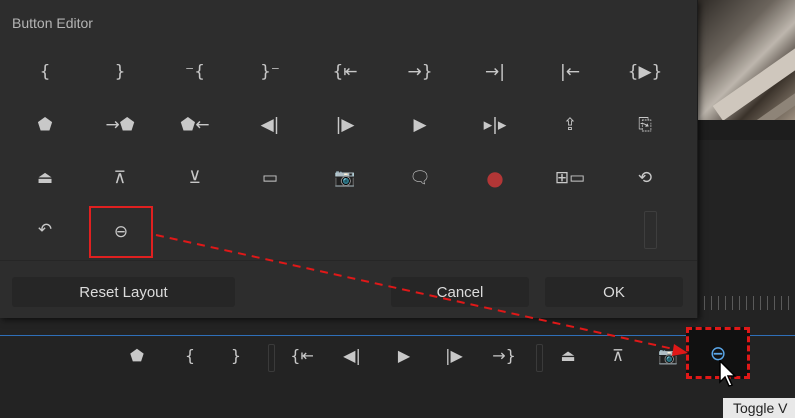 This screenshot has width=795, height=418. Describe the element at coordinates (728, 373) in the screenshot. I see `mouse-cursor-icon` at that location.